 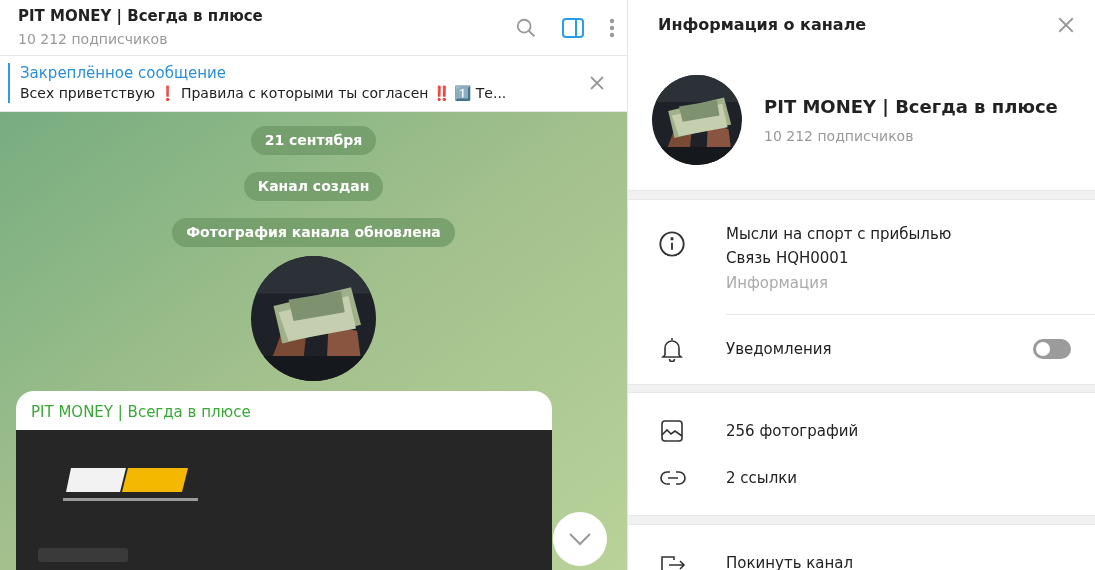 I want to click on image-icon, so click(x=672, y=430).